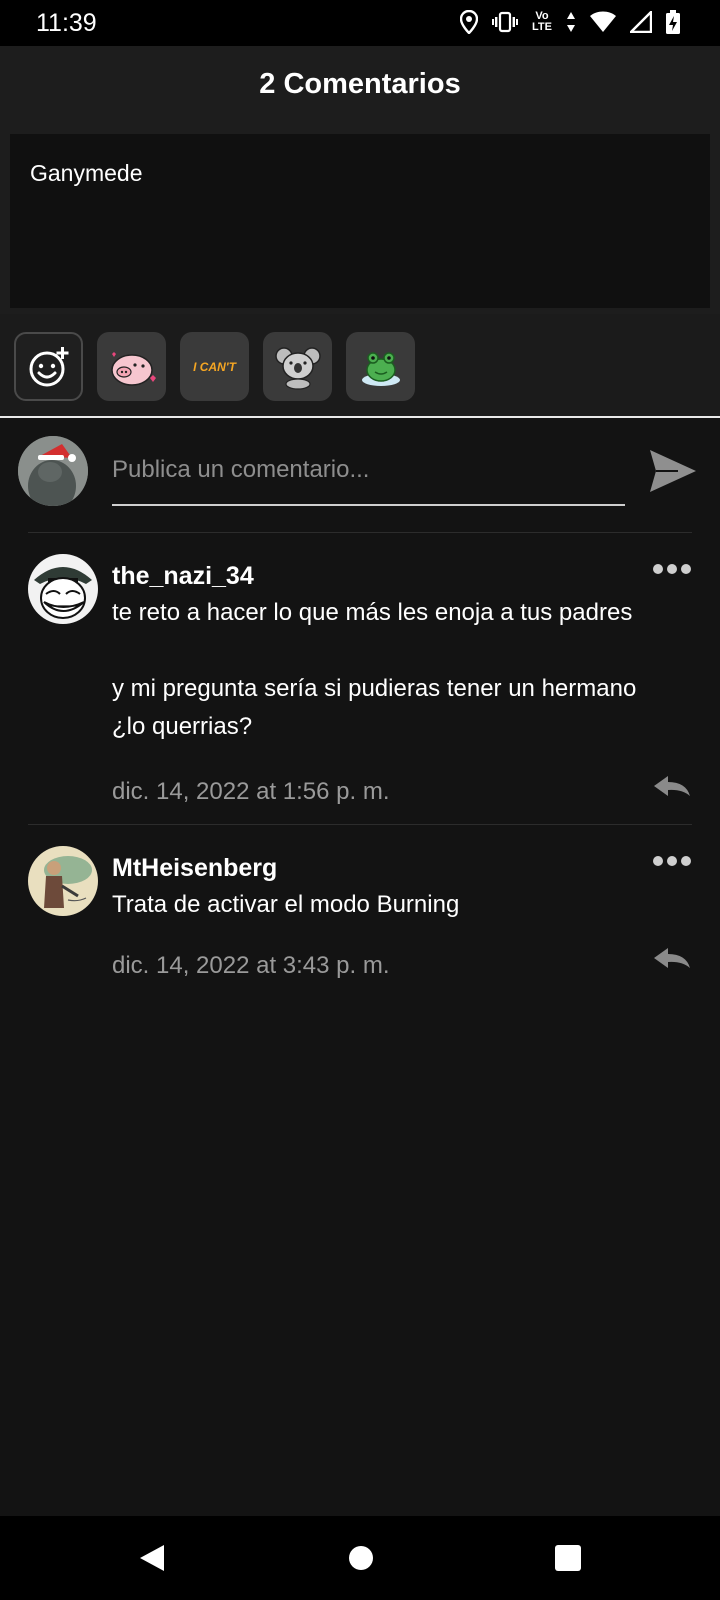 Image resolution: width=720 pixels, height=1600 pixels. Describe the element at coordinates (183, 576) in the screenshot. I see `comment-username: the_nazi_34` at that location.